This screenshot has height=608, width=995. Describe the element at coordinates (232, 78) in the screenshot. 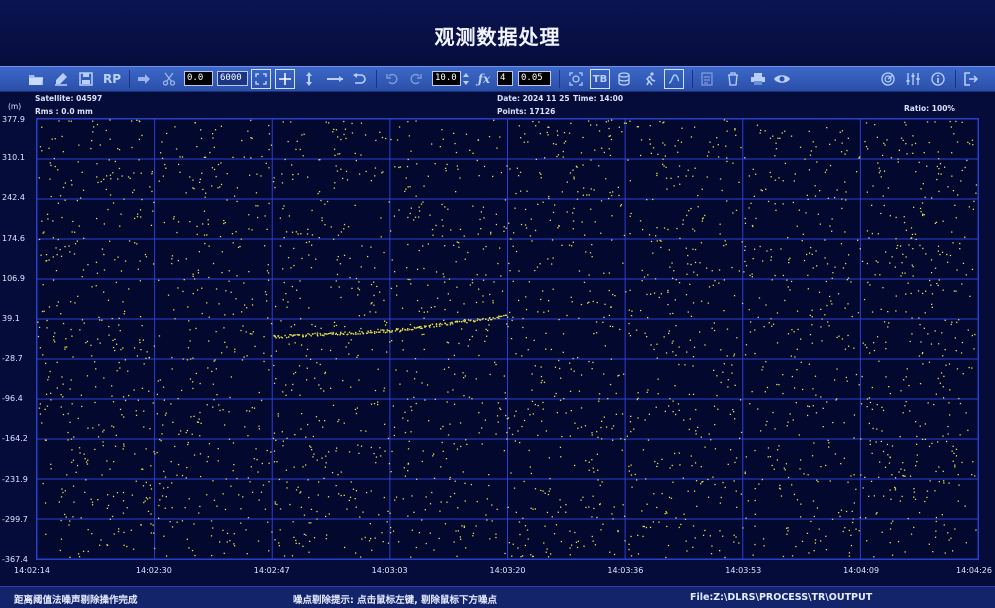

I see `end-value-input: 6000` at that location.